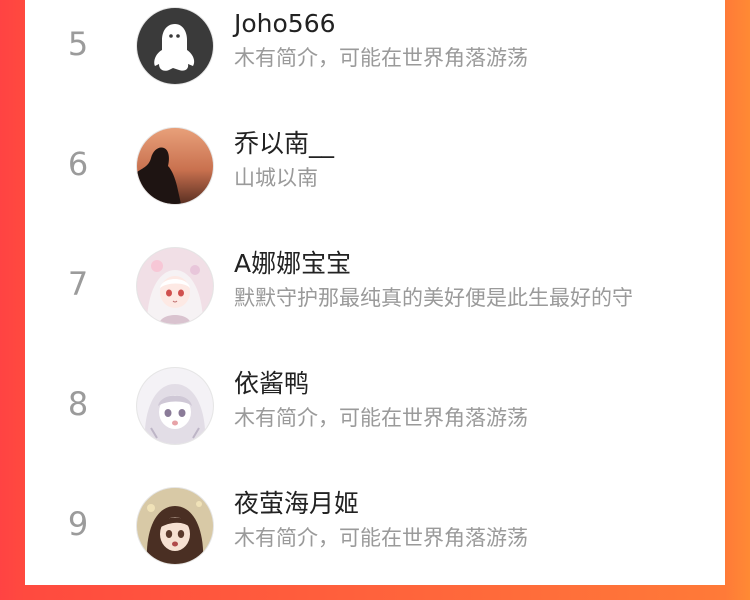 Image resolution: width=750 pixels, height=600 pixels. Describe the element at coordinates (175, 526) in the screenshot. I see `anime-brunette-avatar-icon` at that location.